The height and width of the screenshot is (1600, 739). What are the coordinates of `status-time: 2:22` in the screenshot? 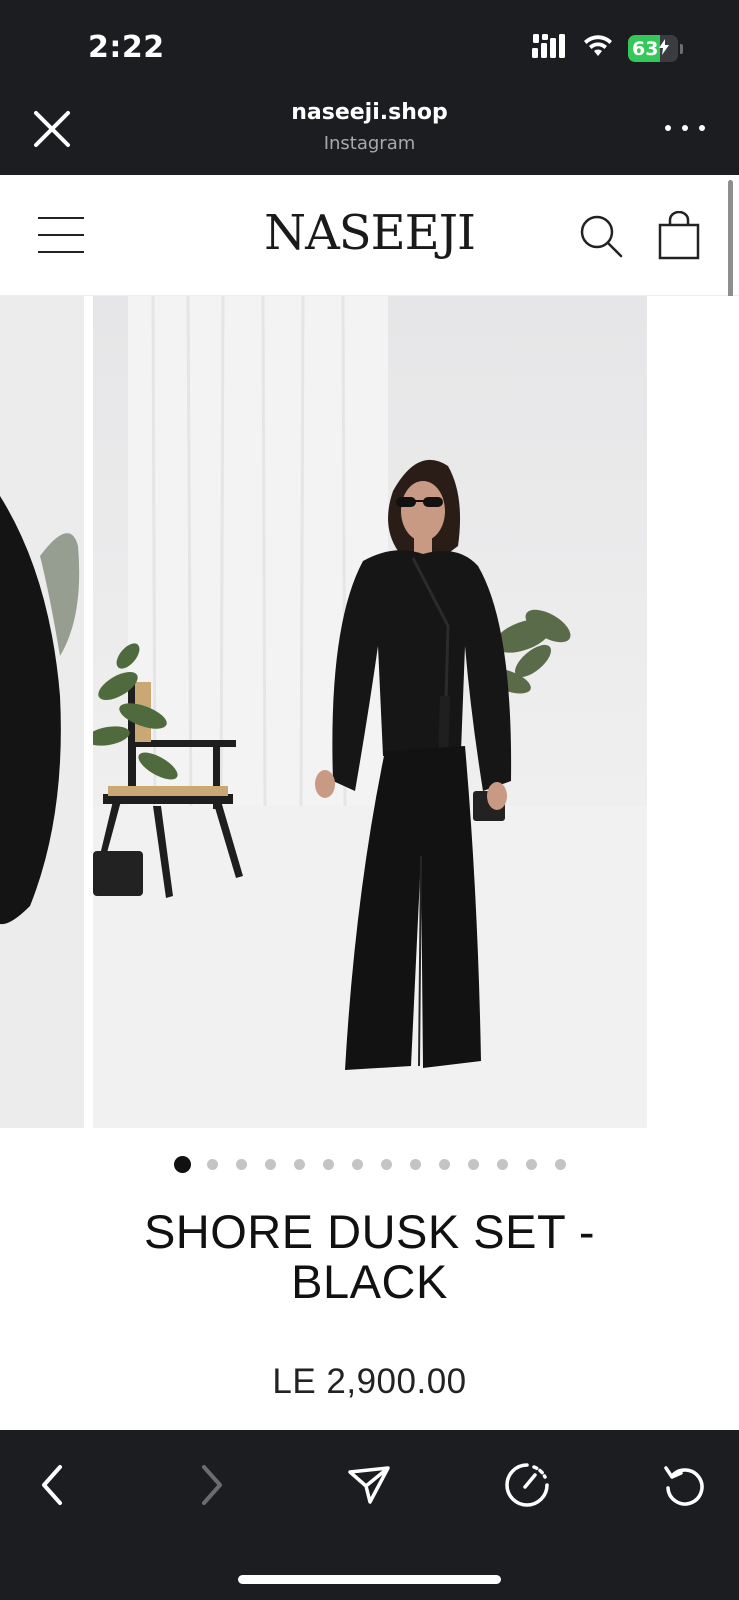 It's located at (126, 47).